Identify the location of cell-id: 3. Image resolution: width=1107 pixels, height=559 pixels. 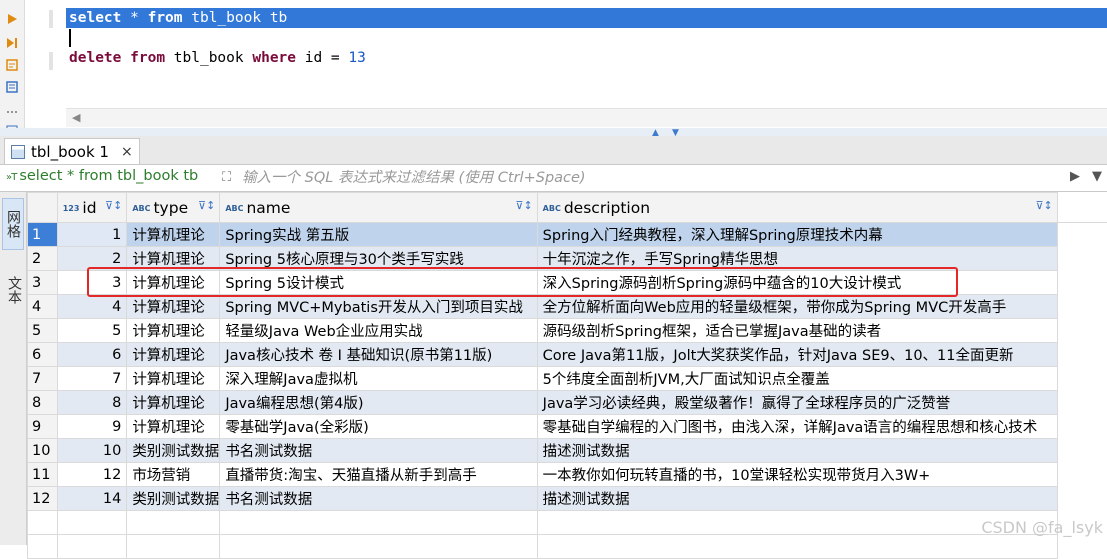
(92, 283).